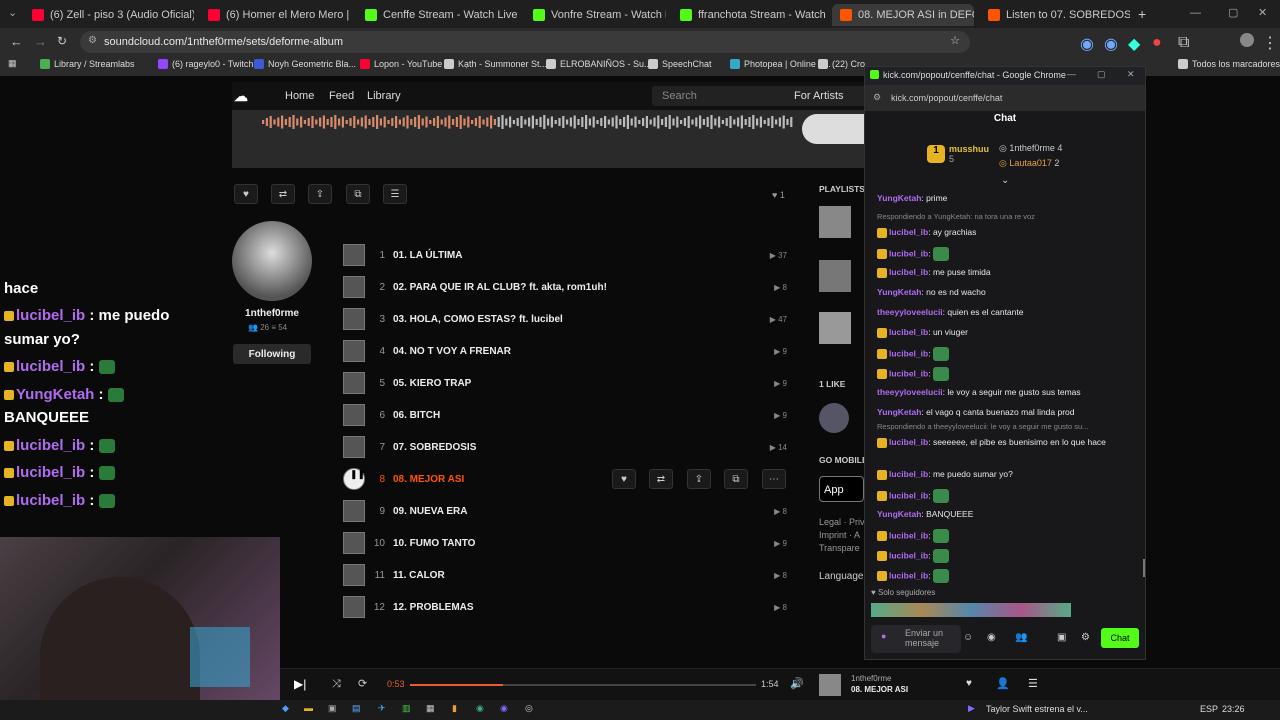 This screenshot has height=720, width=1280. I want to click on extension-icon: ◆, so click(1134, 44).